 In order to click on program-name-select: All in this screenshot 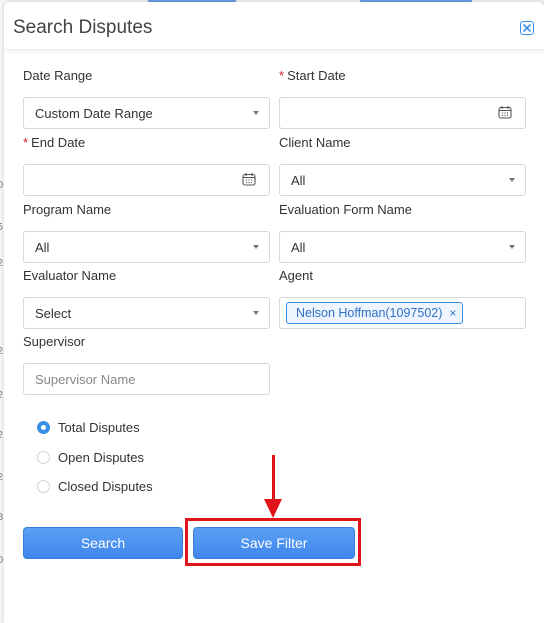, I will do `click(146, 247)`.